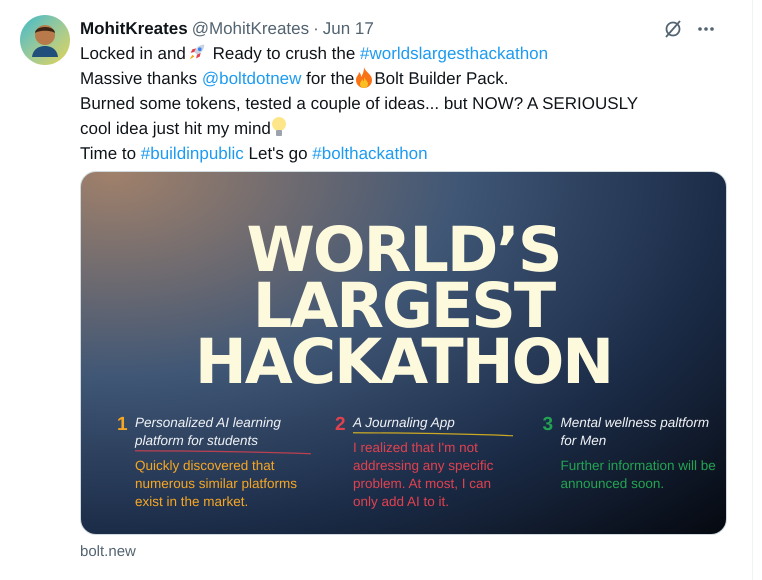 This screenshot has height=580, width=762. I want to click on post-text-line: Locked in and Ready to crush the #worldslargesthackathon, so click(403, 53).